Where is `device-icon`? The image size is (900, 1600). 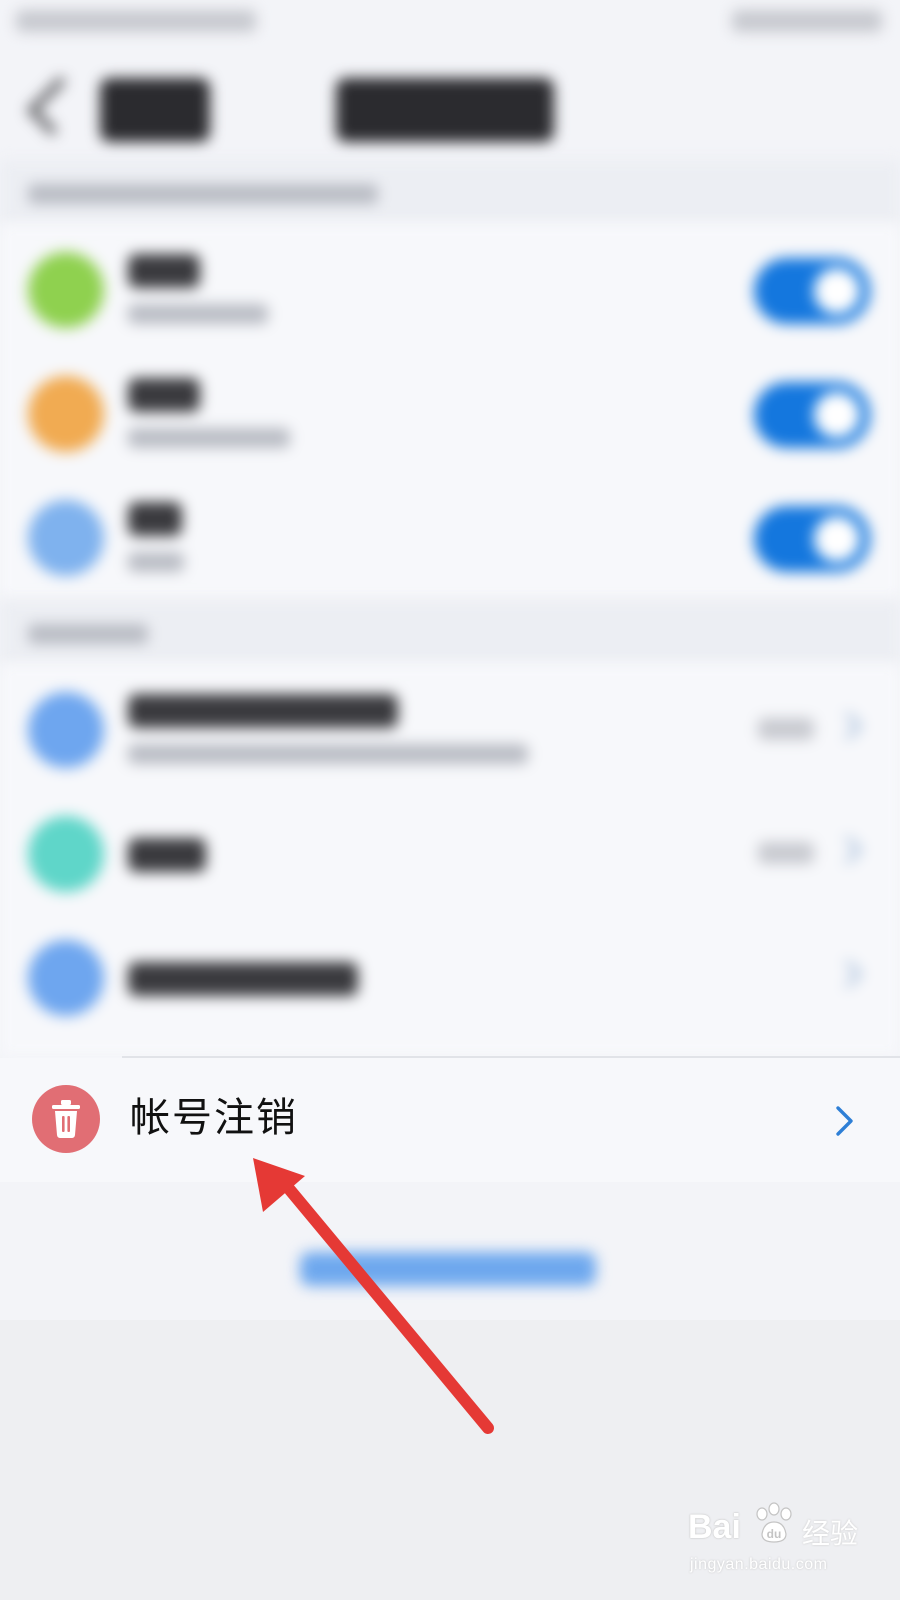
device-icon is located at coordinates (66, 978).